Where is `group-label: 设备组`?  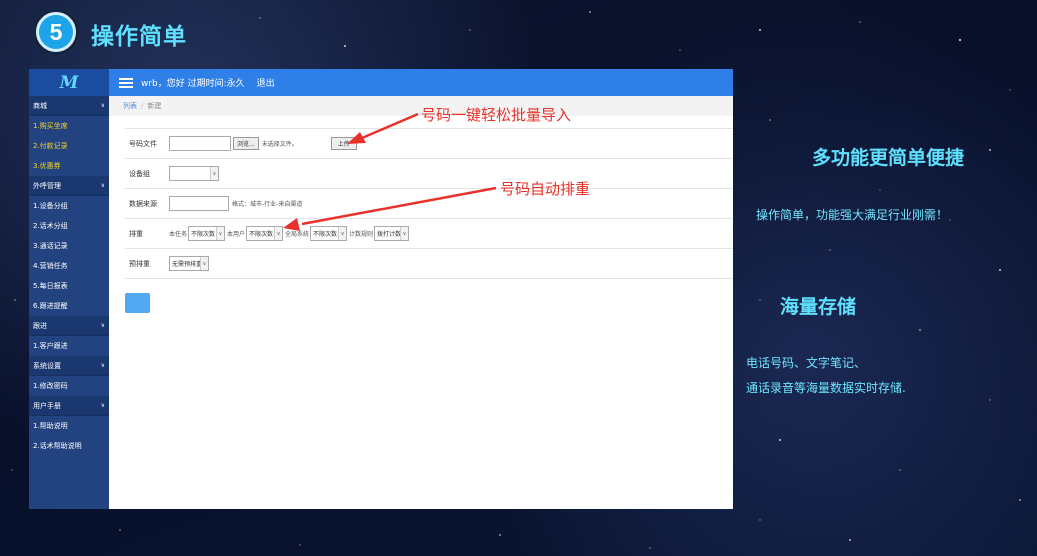 group-label: 设备组 is located at coordinates (139, 173).